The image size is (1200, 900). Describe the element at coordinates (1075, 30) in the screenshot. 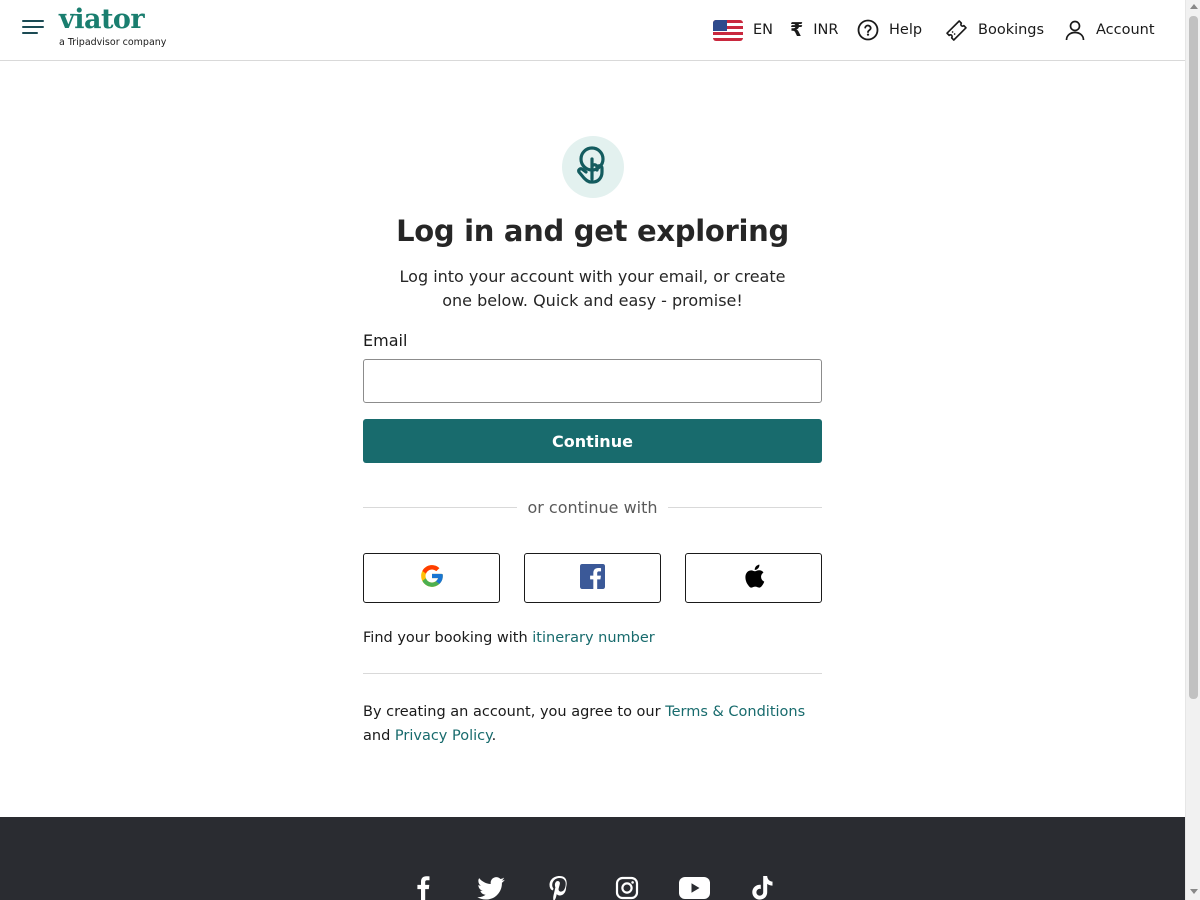

I see `user-icon` at that location.